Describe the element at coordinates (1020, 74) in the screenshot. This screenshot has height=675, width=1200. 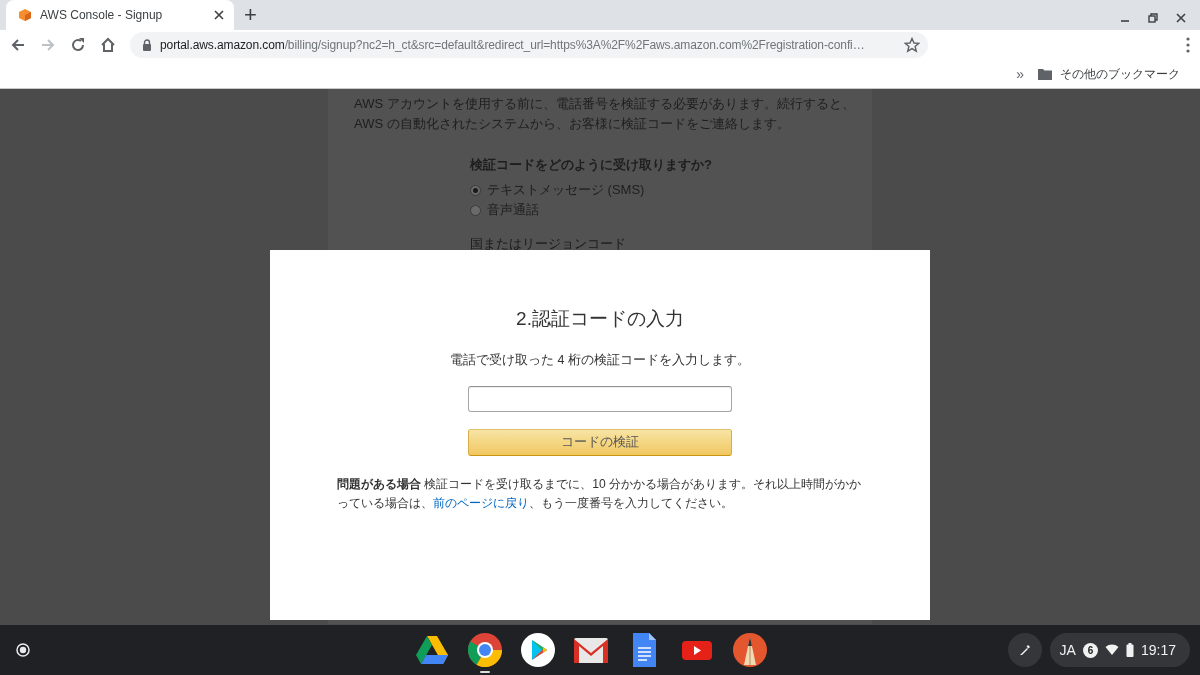
I see `bookmarks-overflow: »` at that location.